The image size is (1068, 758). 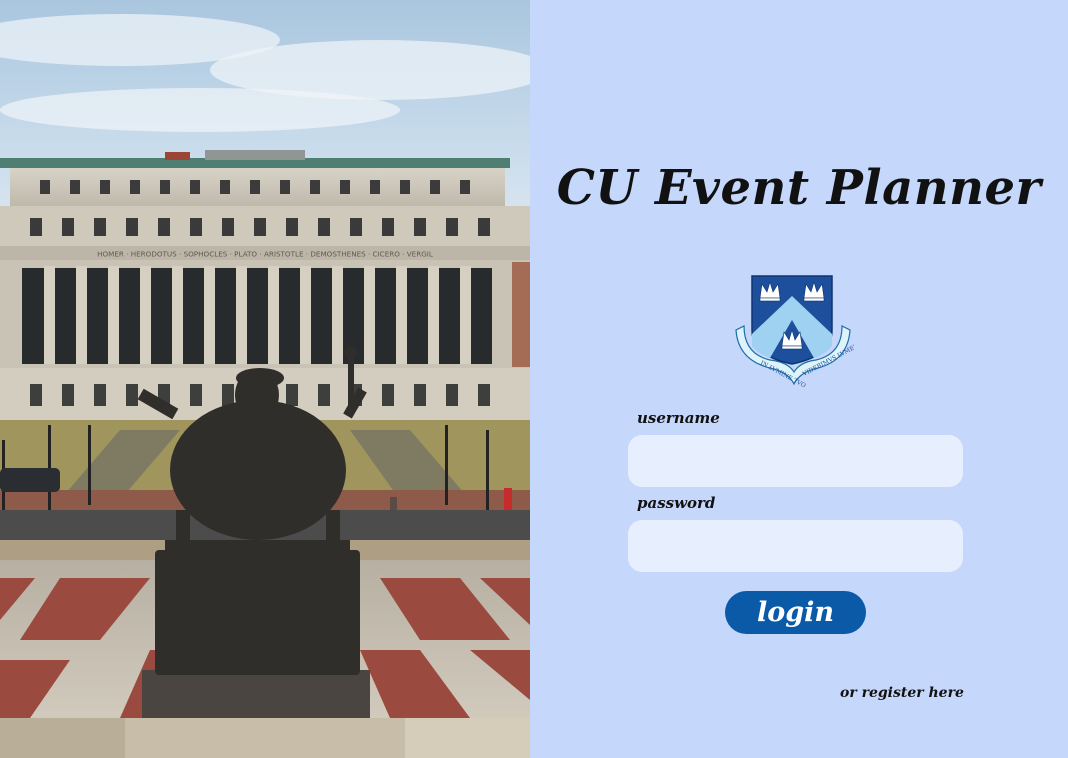 I want to click on username-label: username, so click(x=678, y=418).